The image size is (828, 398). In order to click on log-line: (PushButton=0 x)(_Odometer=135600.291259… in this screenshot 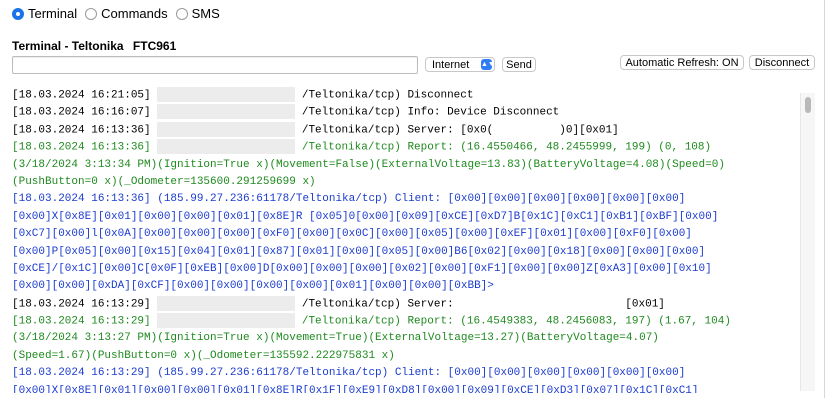, I will do `click(412, 182)`.